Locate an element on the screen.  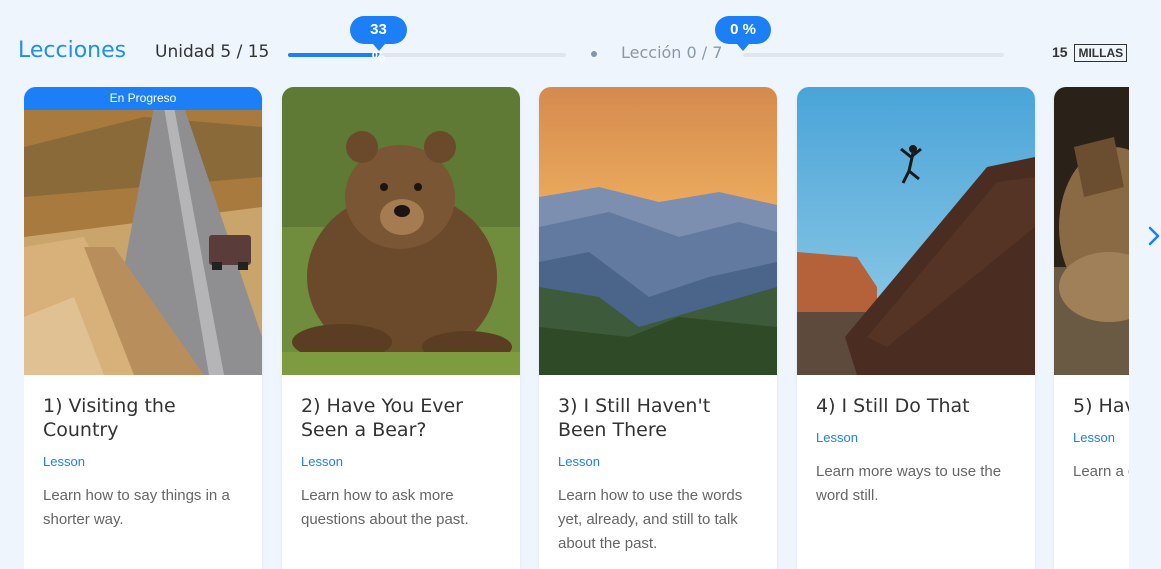
lesson-title: 4) I Still Do That is located at coordinates (893, 406).